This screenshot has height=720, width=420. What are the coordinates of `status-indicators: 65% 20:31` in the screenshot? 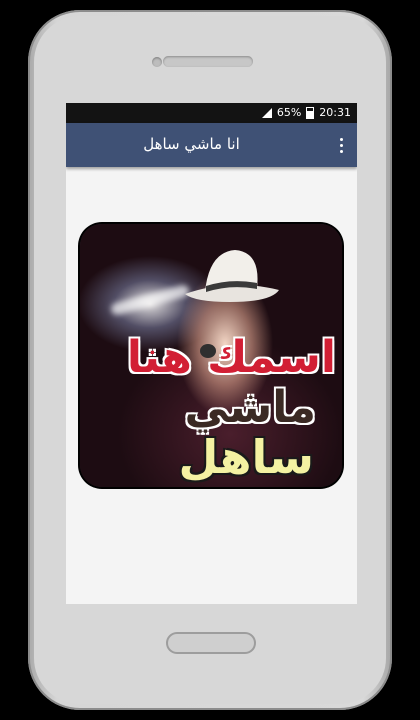 It's located at (306, 112).